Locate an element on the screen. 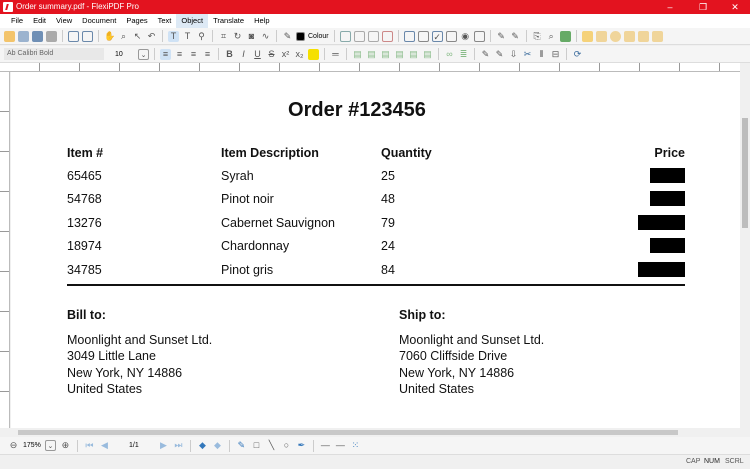 The height and width of the screenshot is (469, 750). arrange6-icon: ▤ is located at coordinates (427, 54).